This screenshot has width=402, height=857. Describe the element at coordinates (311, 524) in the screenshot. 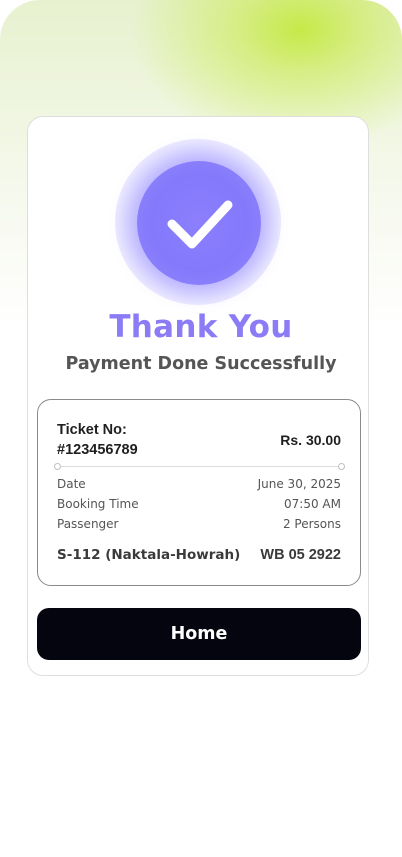

I see `passenger-value: 2 Persons` at that location.